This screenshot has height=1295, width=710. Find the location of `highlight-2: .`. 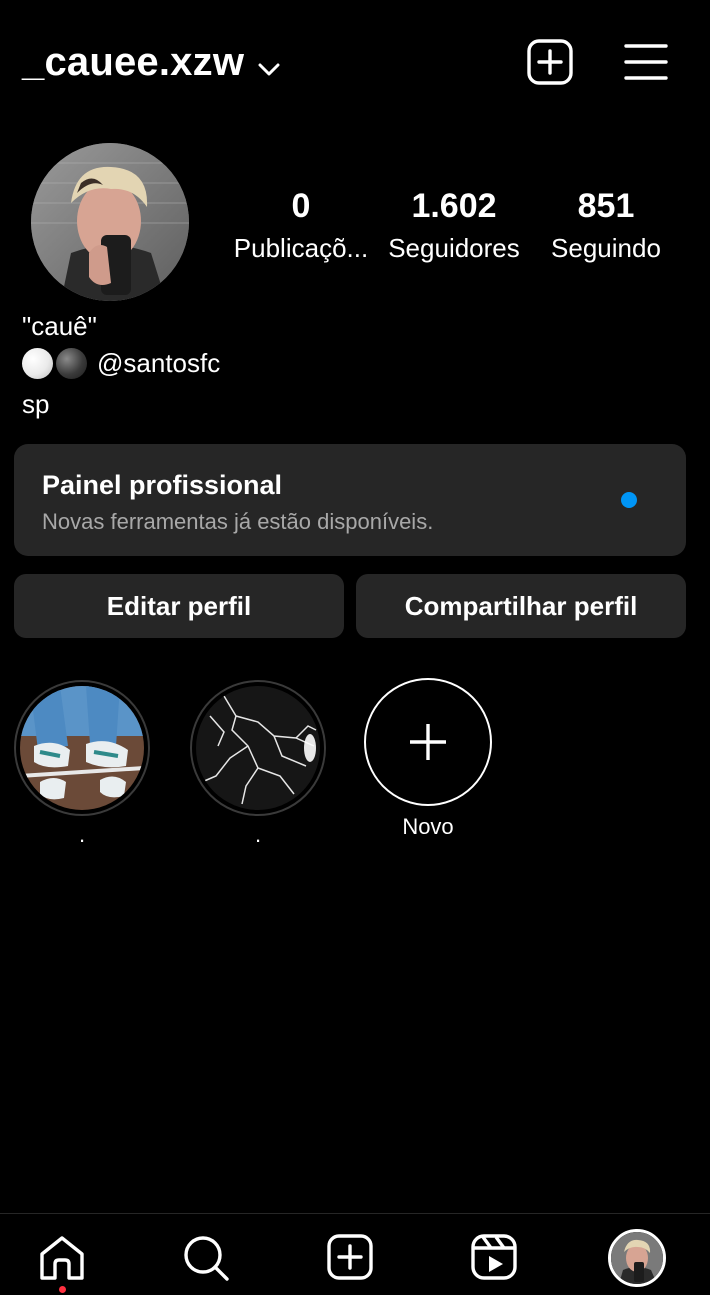

highlight-2: . is located at coordinates (258, 764).